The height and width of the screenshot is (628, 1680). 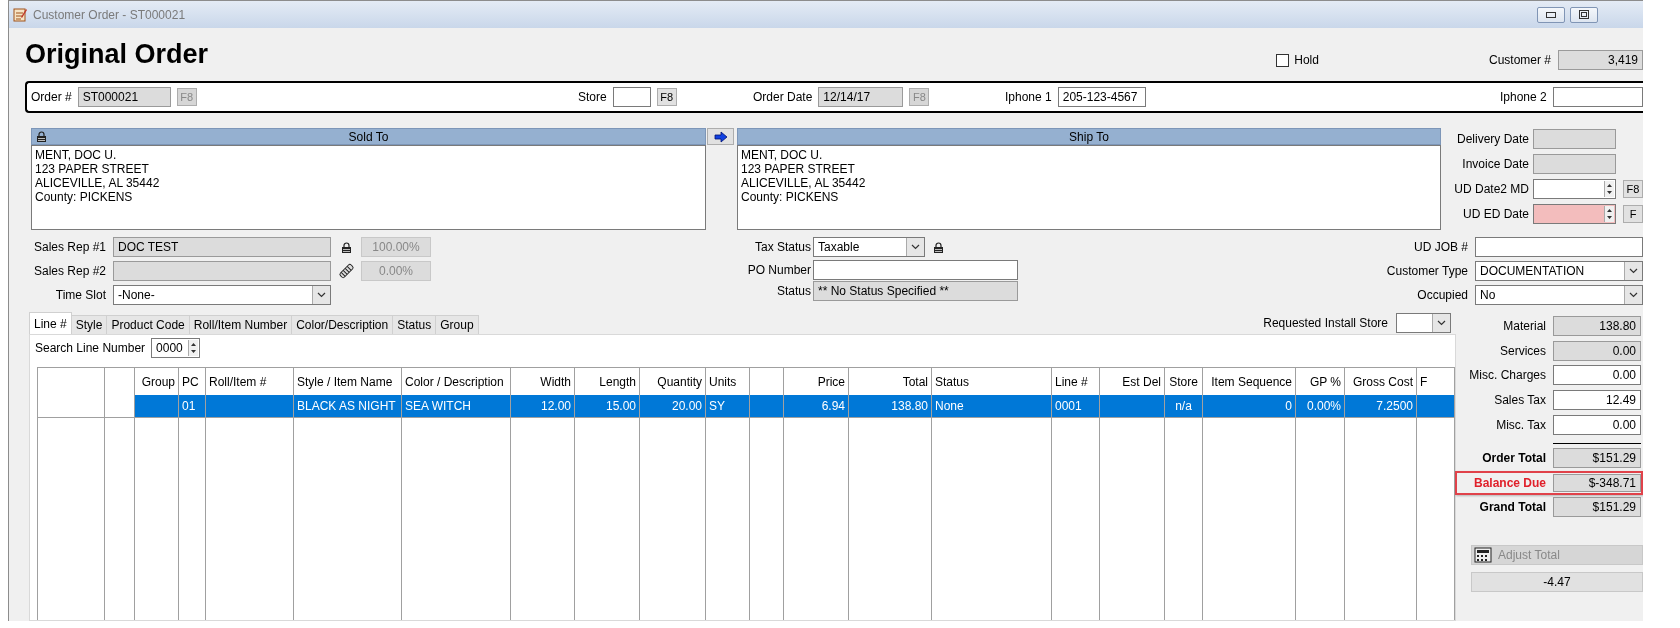 I want to click on field-label: Search Line Number, so click(x=90, y=348).